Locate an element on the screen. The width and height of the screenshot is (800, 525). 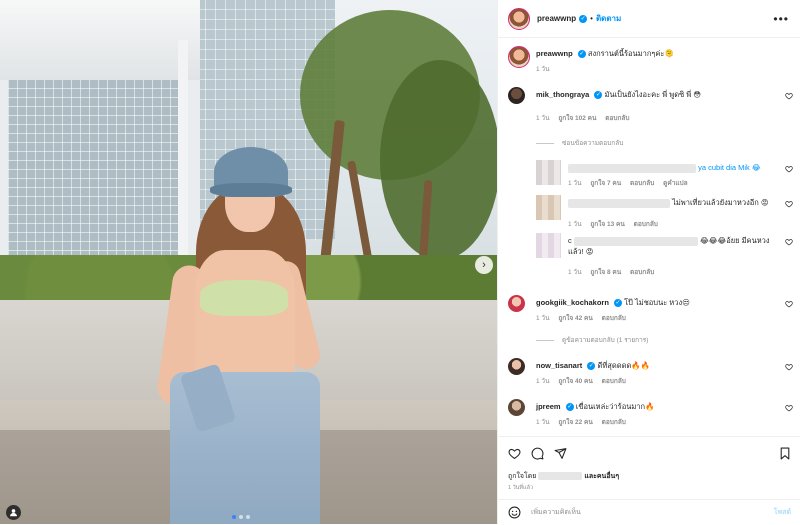
comment-body: มันเป็นยังไงอะคะ พี่ พูดซิ พี่ 😳 is located at coordinates (653, 94).